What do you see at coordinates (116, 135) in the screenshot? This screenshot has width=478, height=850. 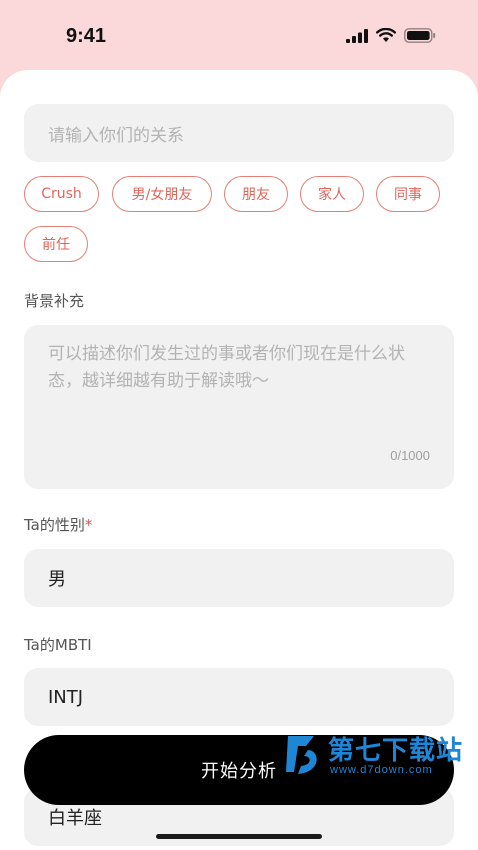 I see `relation-input-placeholder: 请输入你们的关系` at bounding box center [116, 135].